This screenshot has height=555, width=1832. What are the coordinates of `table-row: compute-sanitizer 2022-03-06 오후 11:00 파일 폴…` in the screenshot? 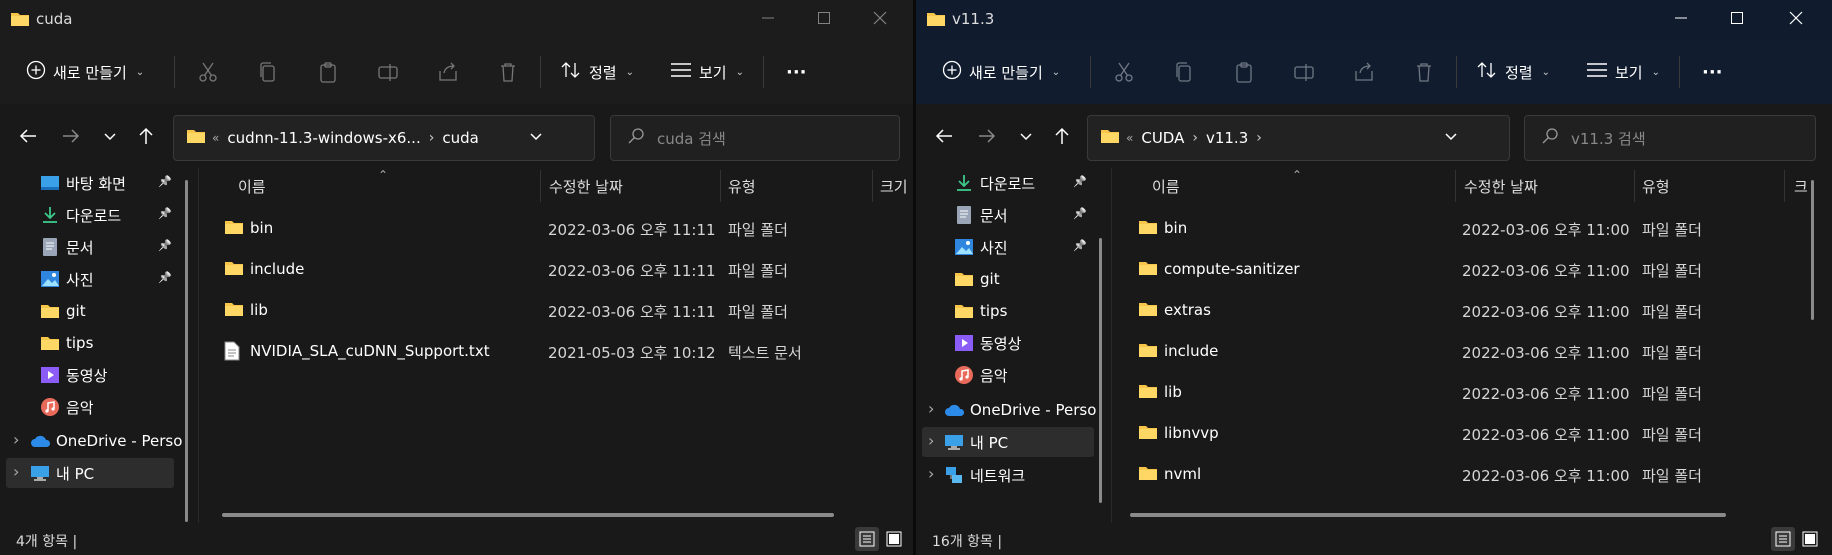 It's located at (1473, 268).